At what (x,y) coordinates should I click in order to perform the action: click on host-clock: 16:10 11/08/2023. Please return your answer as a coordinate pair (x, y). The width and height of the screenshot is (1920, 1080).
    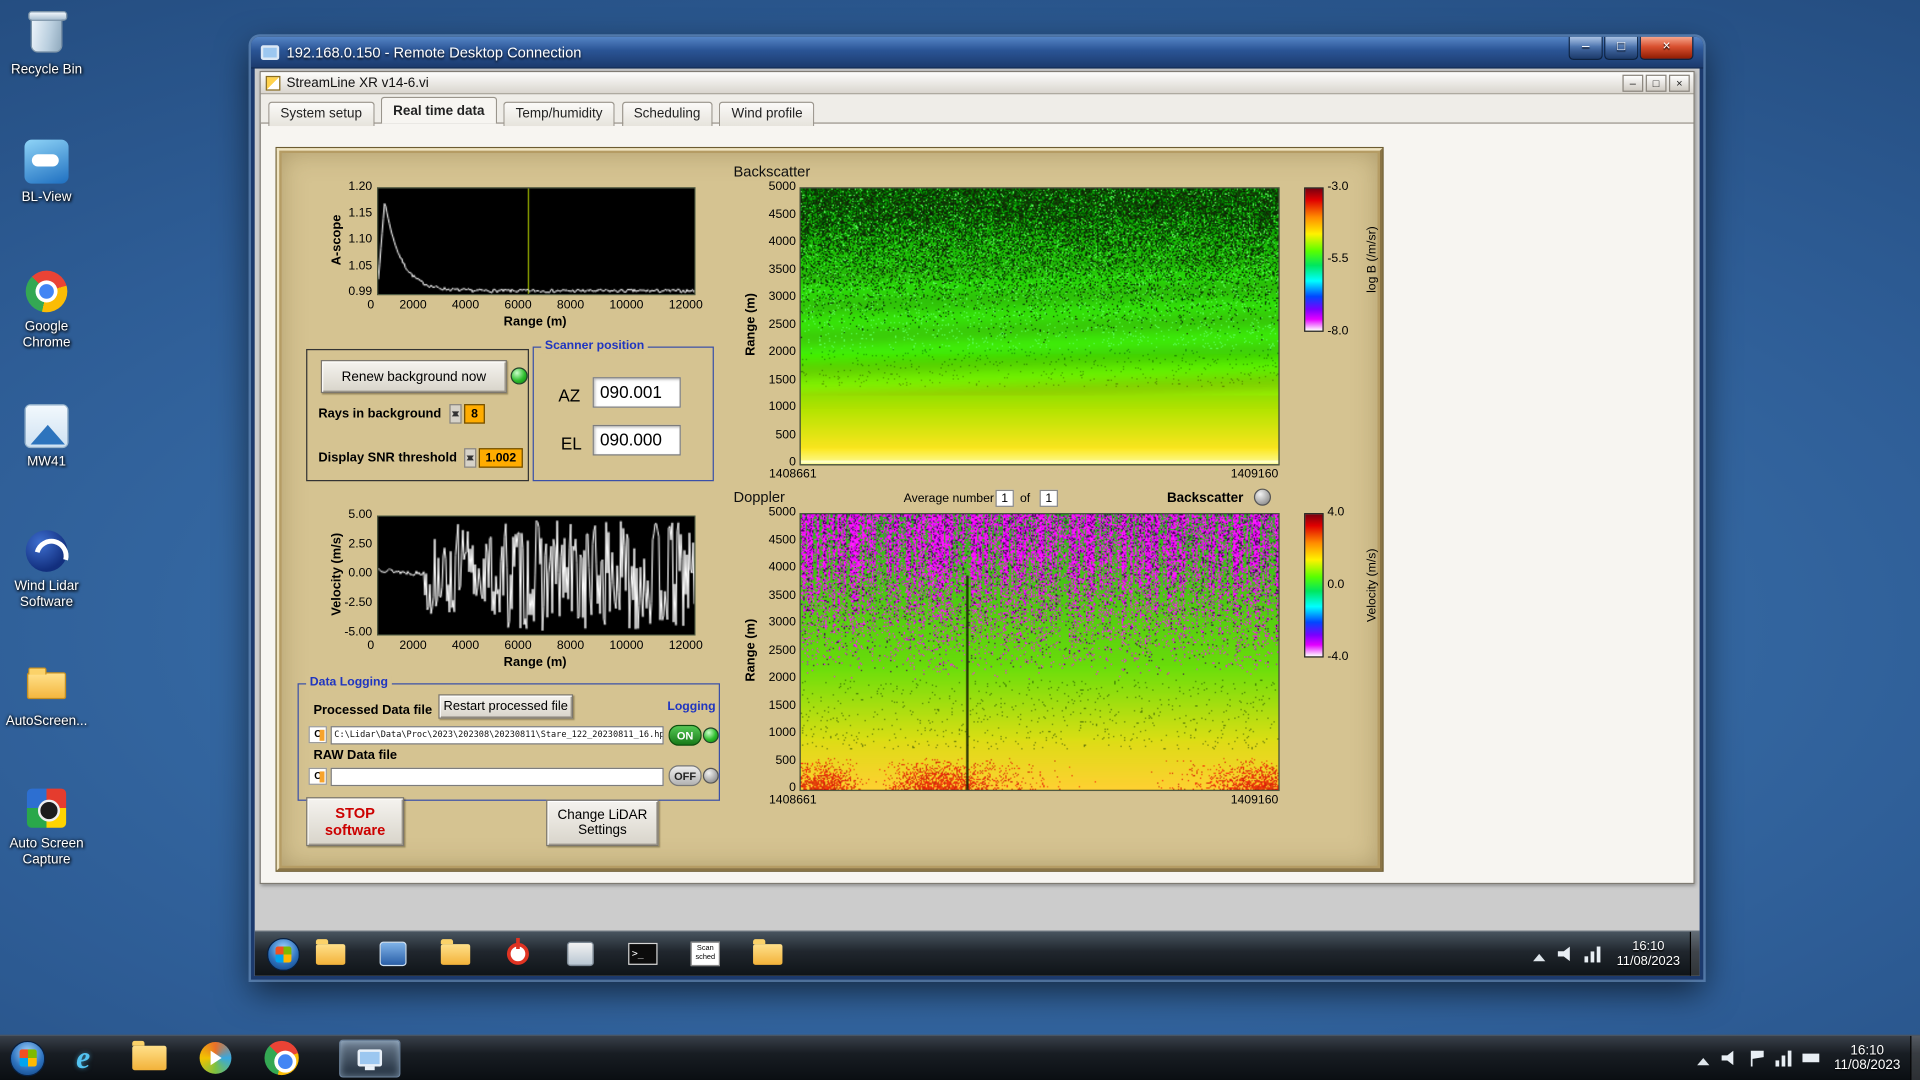
    Looking at the image, I should click on (1867, 1057).